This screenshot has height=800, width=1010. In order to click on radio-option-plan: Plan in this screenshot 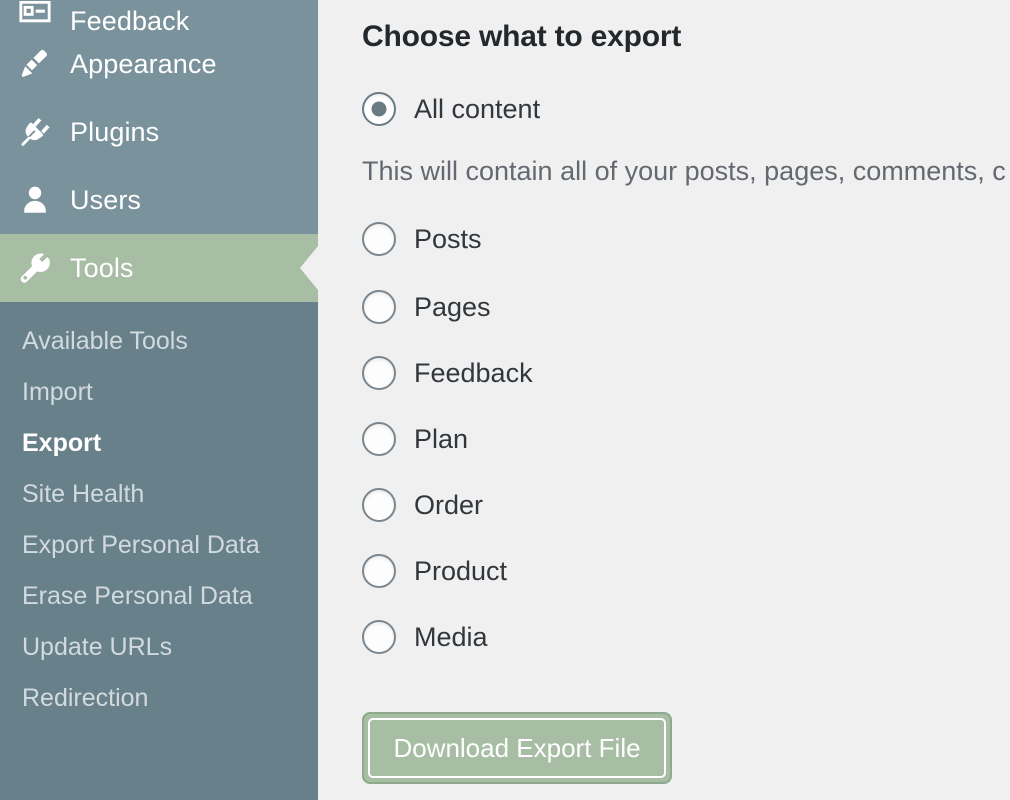, I will do `click(415, 439)`.